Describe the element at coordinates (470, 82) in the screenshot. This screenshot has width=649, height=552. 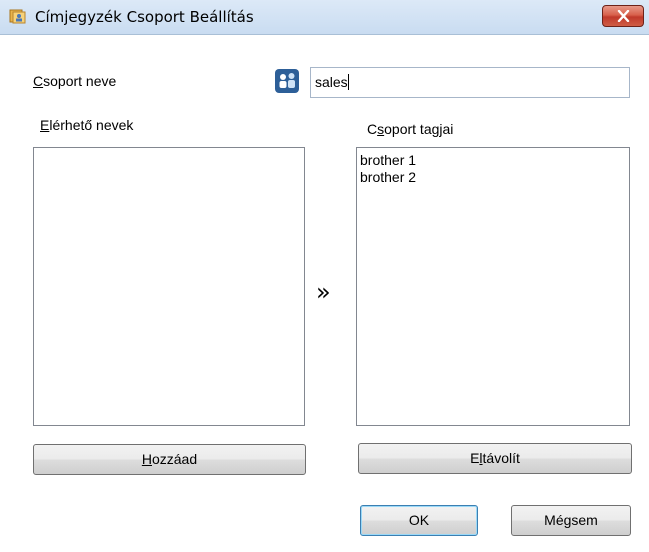
I see `group-name-input: sales` at that location.